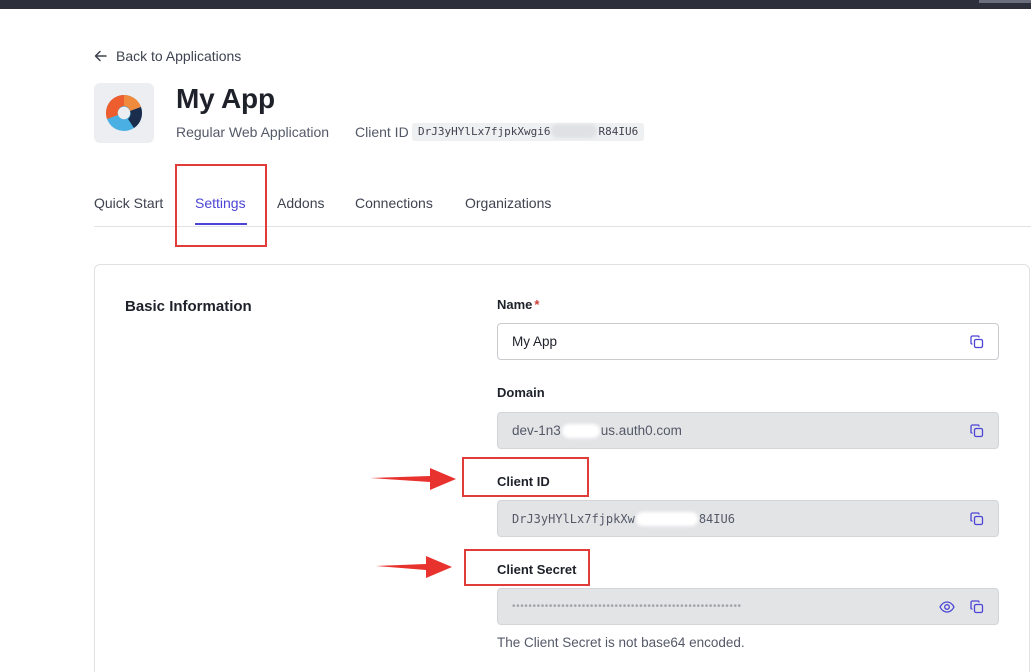  I want to click on domain-label: Domain, so click(521, 392).